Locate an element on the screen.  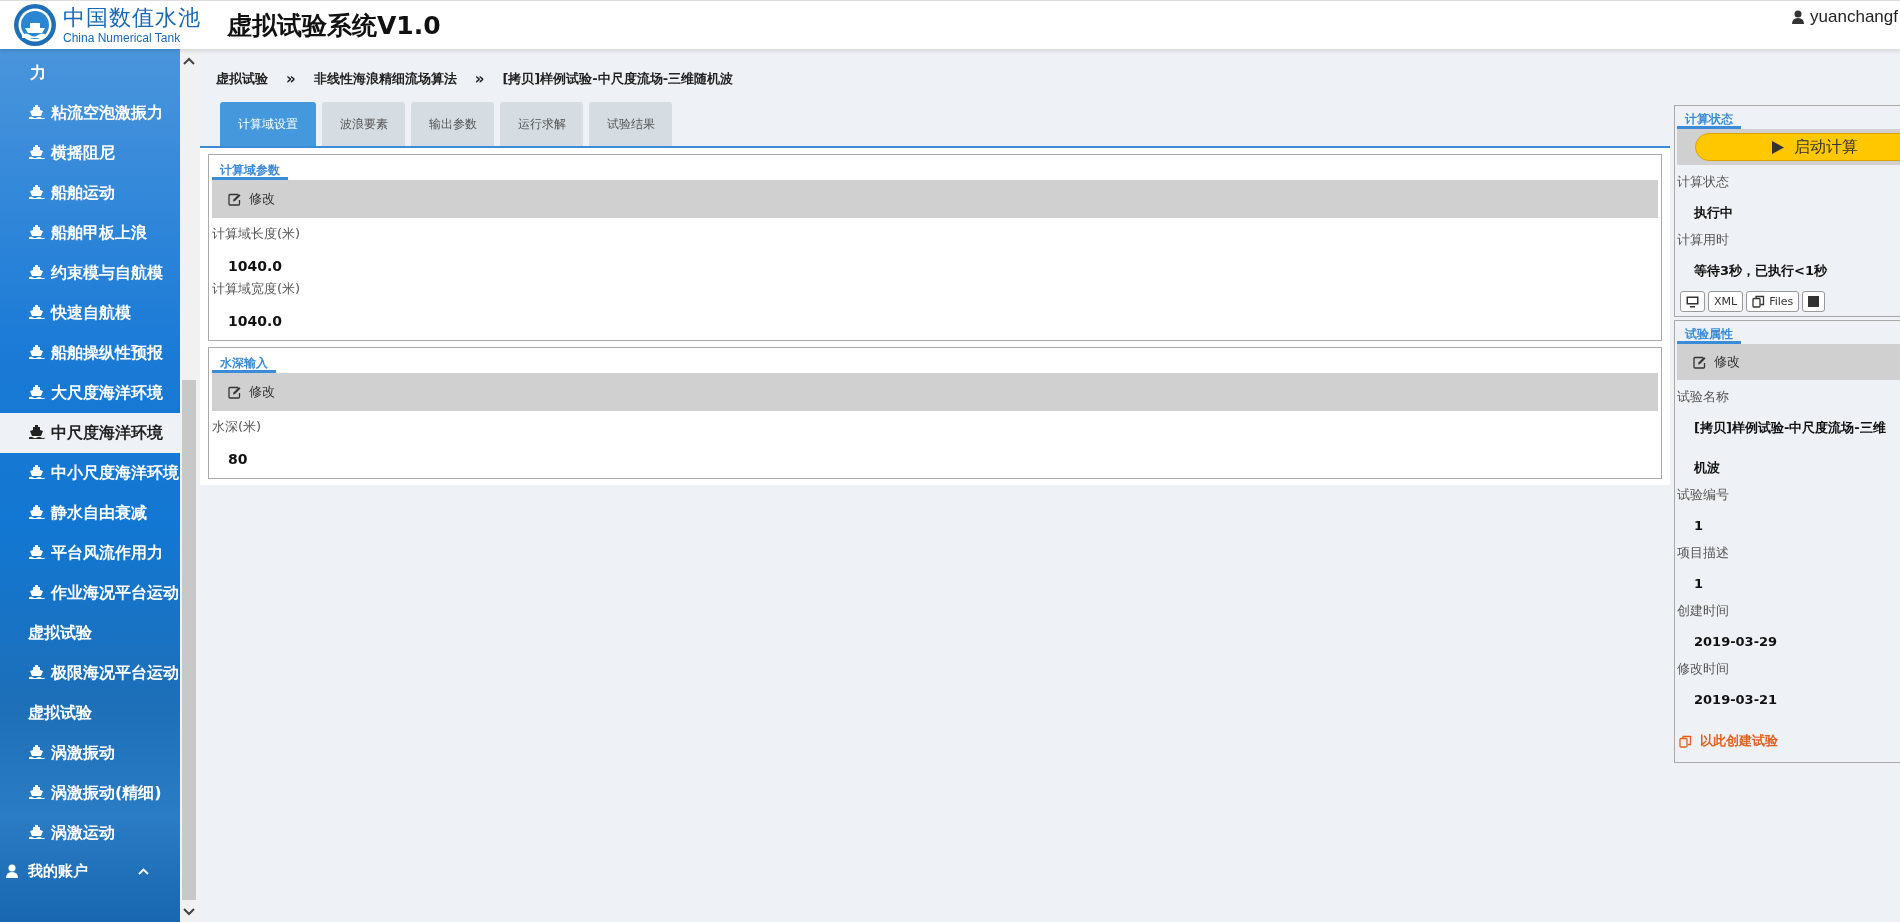
play-icon is located at coordinates (1778, 147).